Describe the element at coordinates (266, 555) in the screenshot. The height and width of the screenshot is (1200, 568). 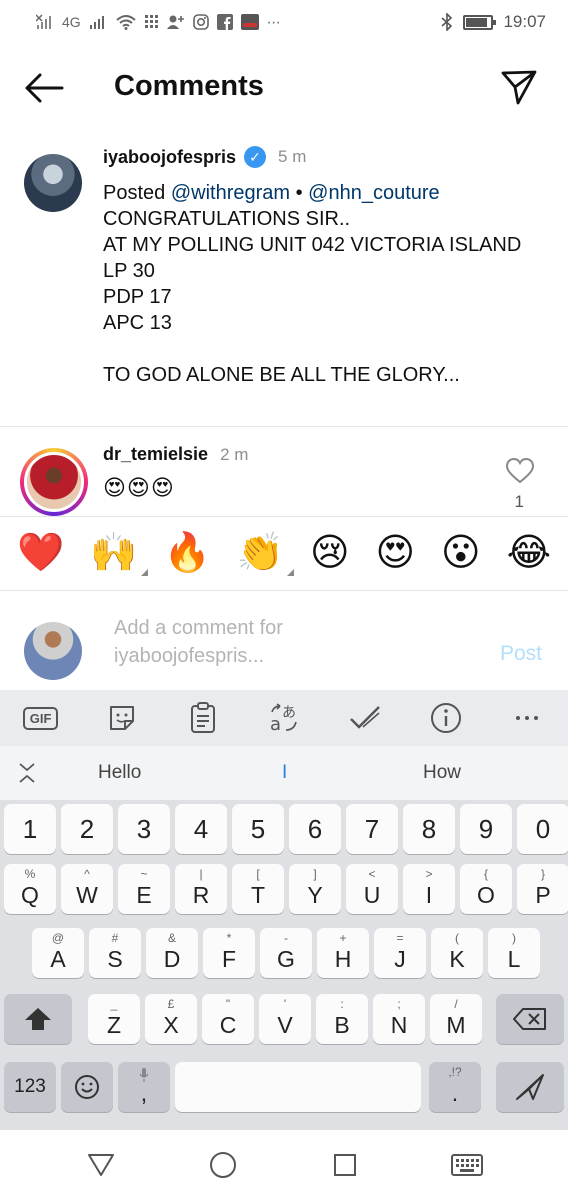
I see `emoji-clapping: 👏` at that location.